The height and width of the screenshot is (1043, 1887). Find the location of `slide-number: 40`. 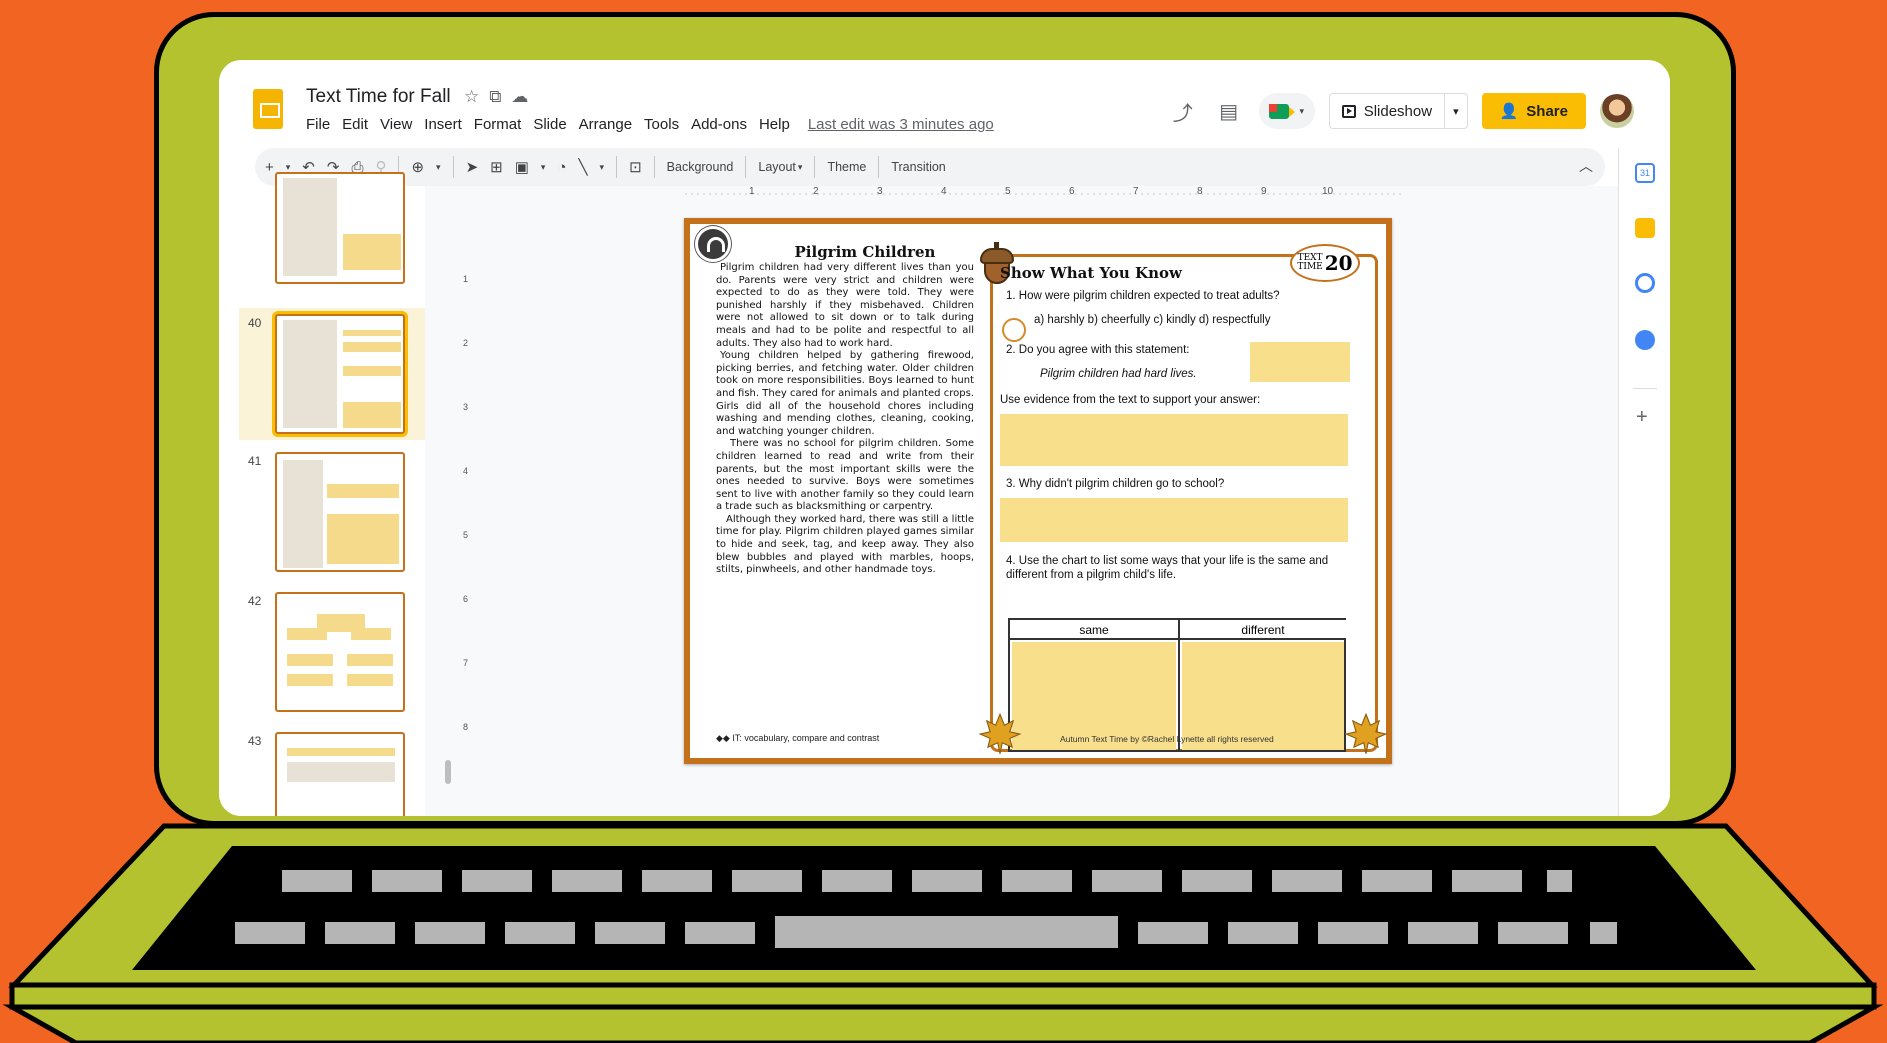

slide-number: 40 is located at coordinates (255, 323).